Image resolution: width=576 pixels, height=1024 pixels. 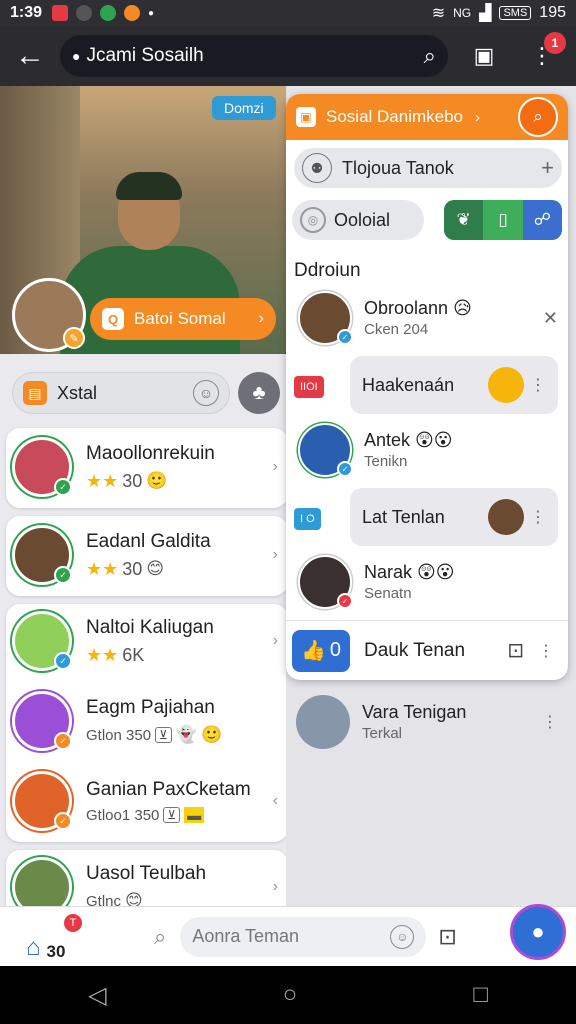 I want to click on phone-icon: ▯, so click(x=503, y=220).